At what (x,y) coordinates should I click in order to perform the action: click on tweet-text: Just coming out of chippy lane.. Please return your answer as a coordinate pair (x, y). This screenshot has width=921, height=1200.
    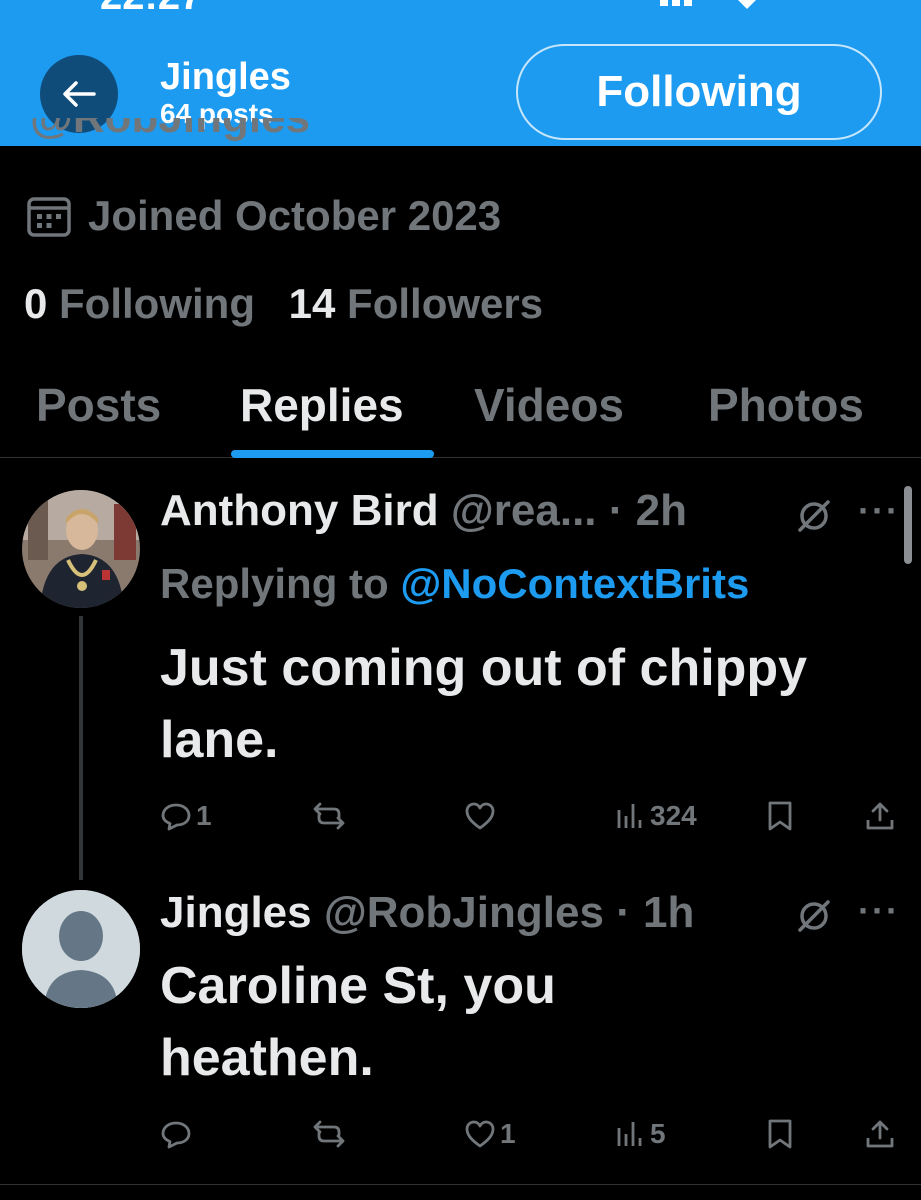
    Looking at the image, I should click on (484, 704).